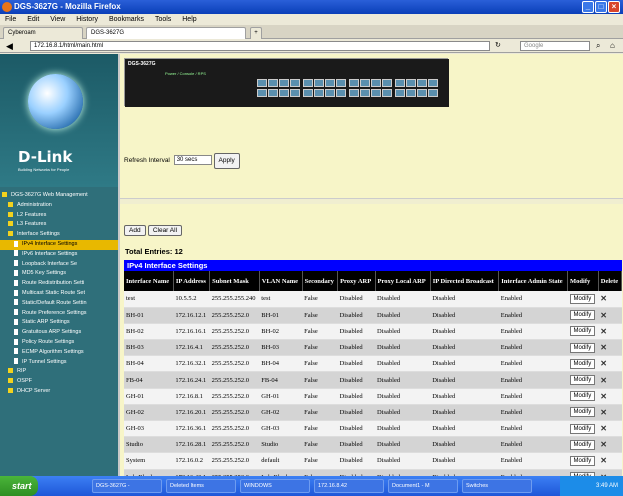 The image size is (623, 496). What do you see at coordinates (60, 284) in the screenshot?
I see `tree-item: Route Redistribution Setti` at bounding box center [60, 284].